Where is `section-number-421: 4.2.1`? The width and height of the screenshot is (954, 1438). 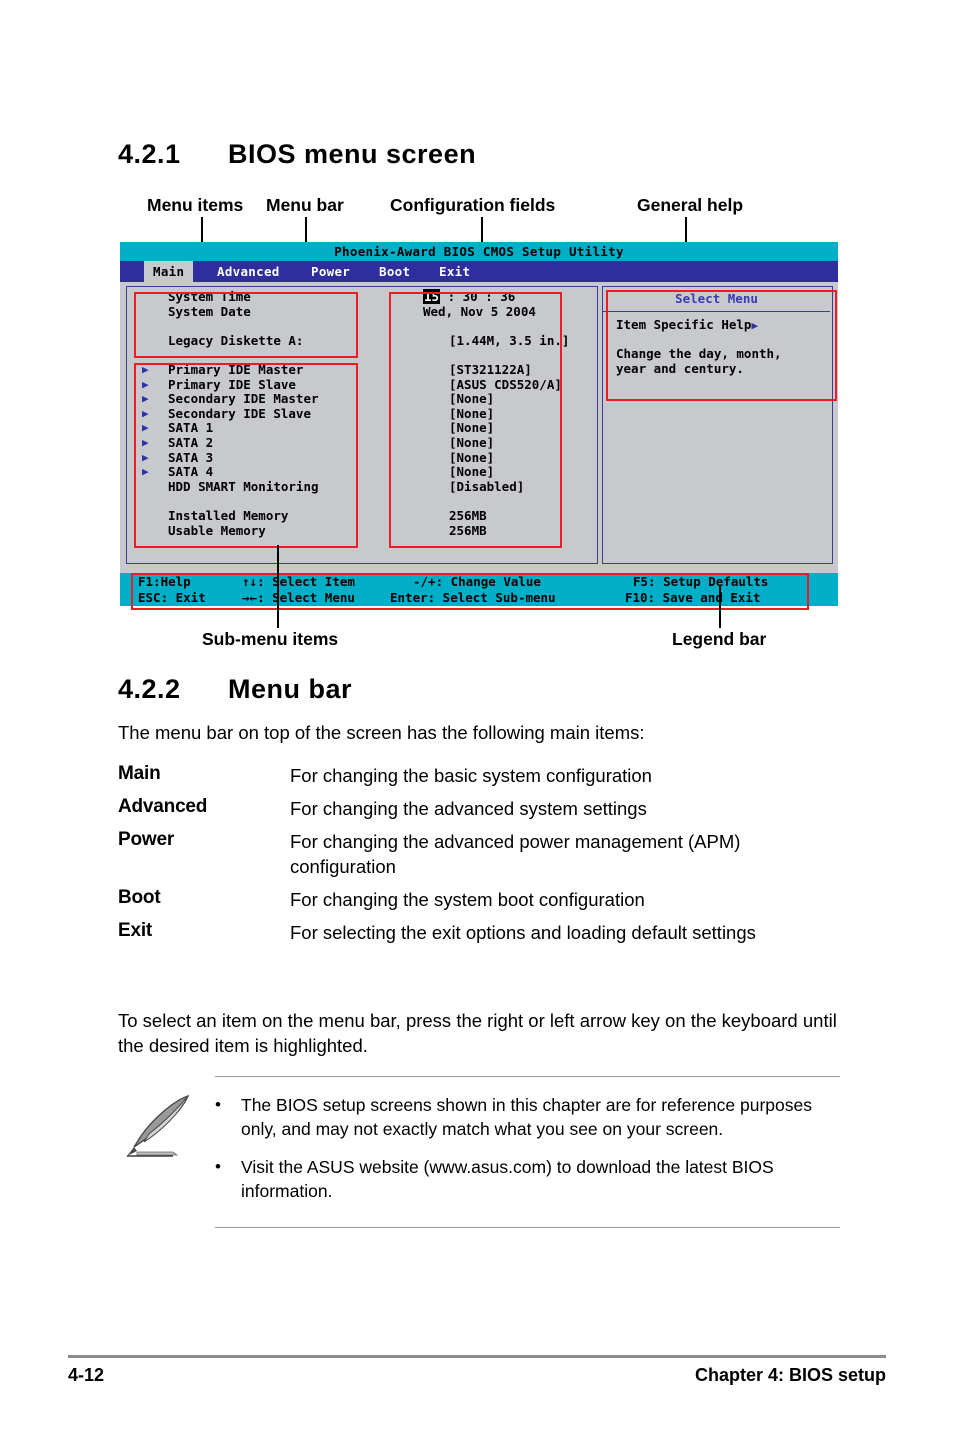 section-number-421: 4.2.1 is located at coordinates (149, 154).